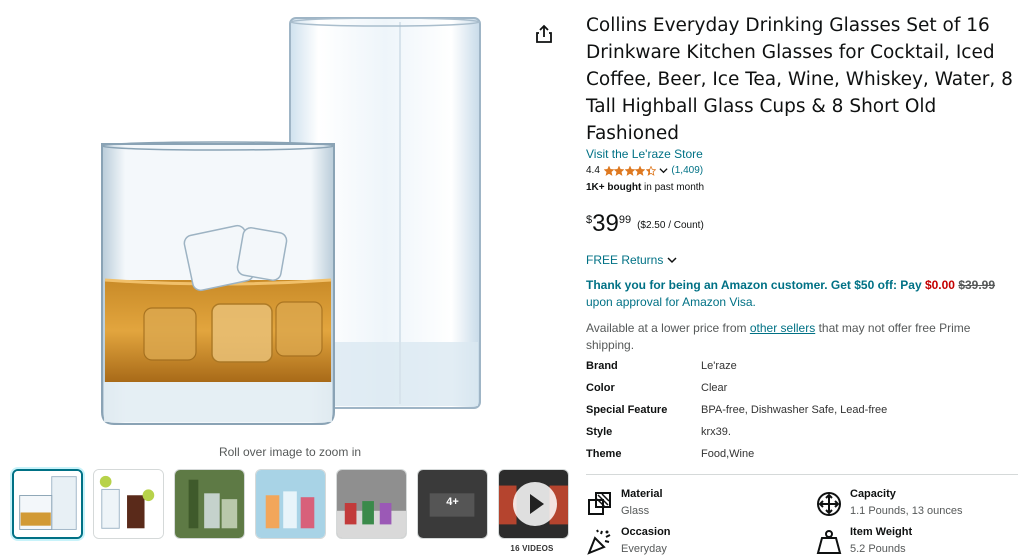 This screenshot has height=560, width=1024. I want to click on spec-value: Clear, so click(714, 388).